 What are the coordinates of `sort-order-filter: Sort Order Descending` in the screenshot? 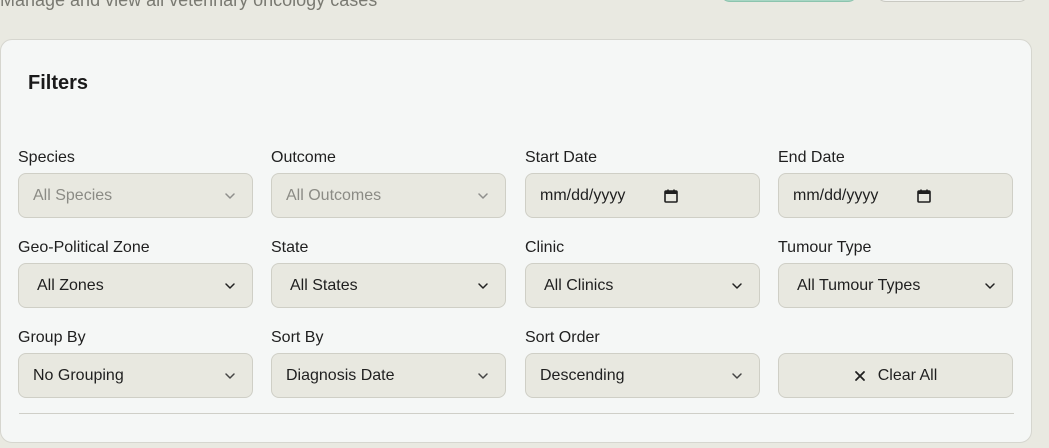 It's located at (642, 363).